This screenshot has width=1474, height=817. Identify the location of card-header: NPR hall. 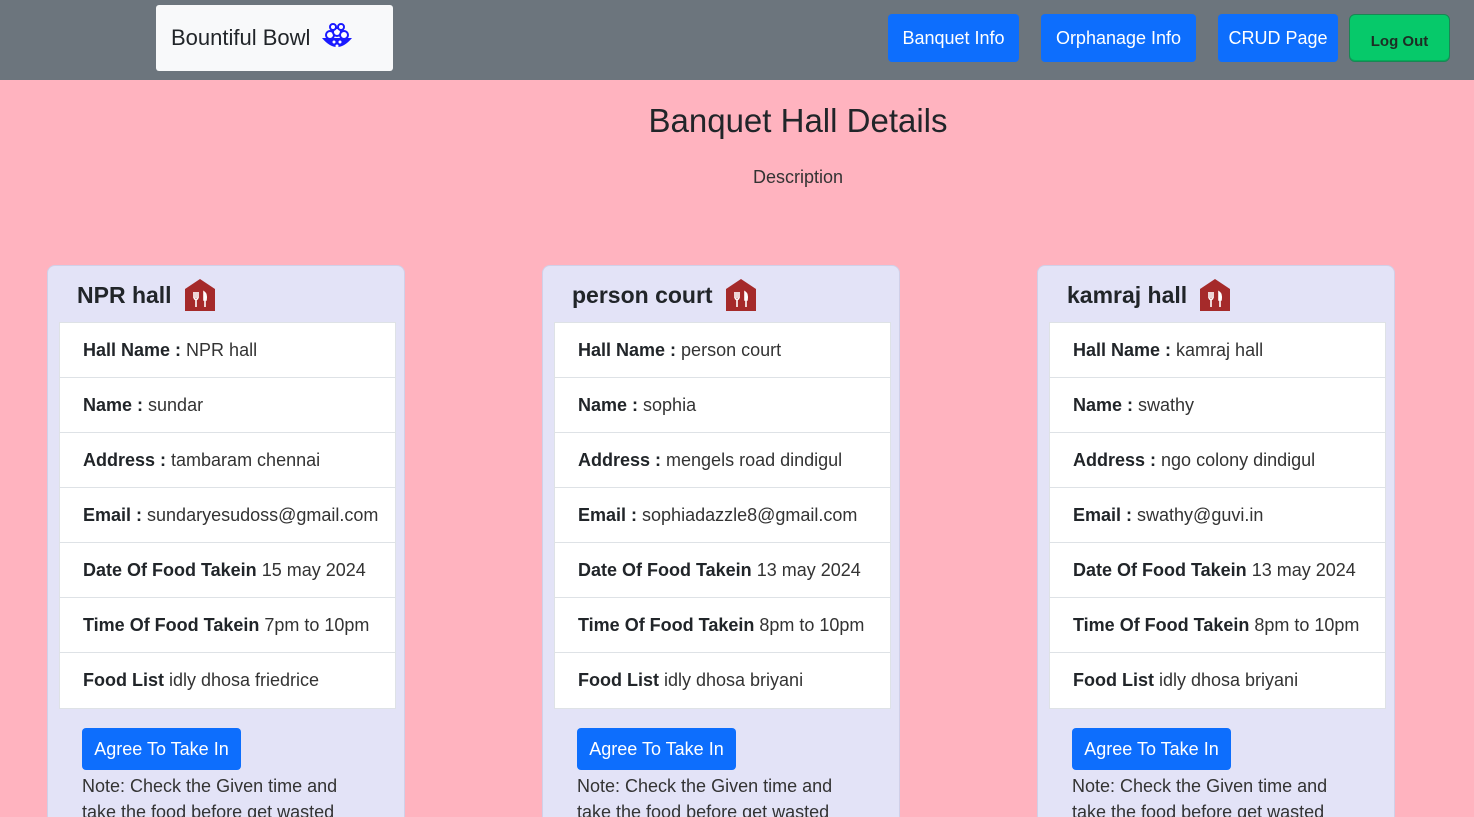
(146, 295).